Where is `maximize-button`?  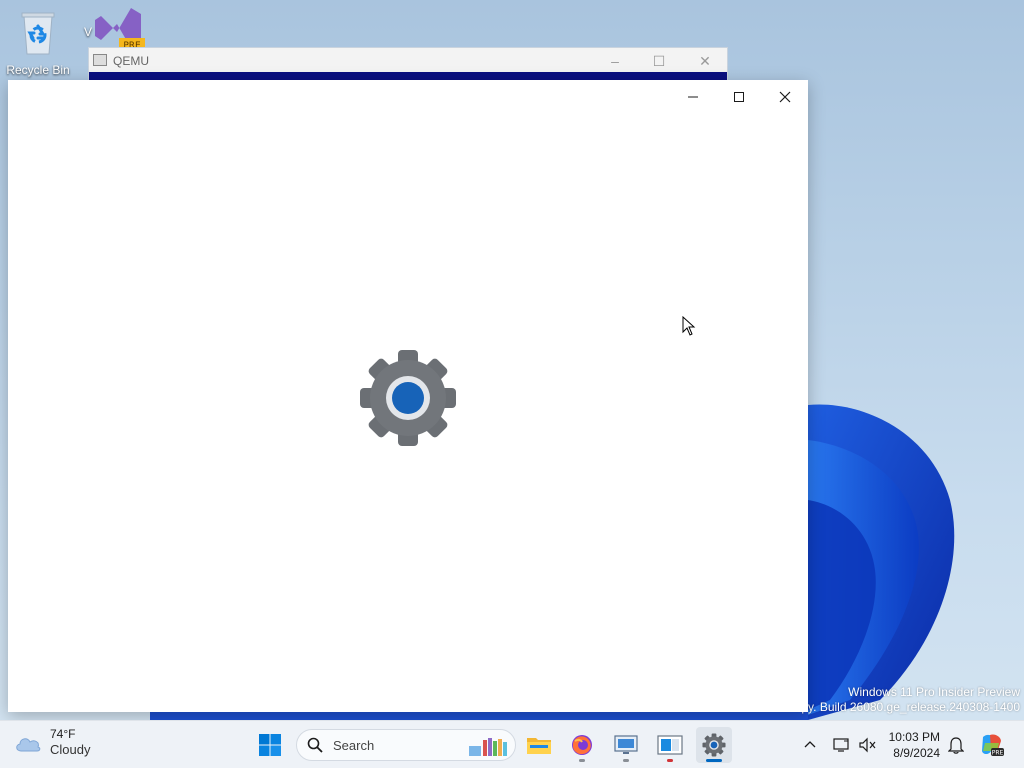 maximize-button is located at coordinates (739, 97).